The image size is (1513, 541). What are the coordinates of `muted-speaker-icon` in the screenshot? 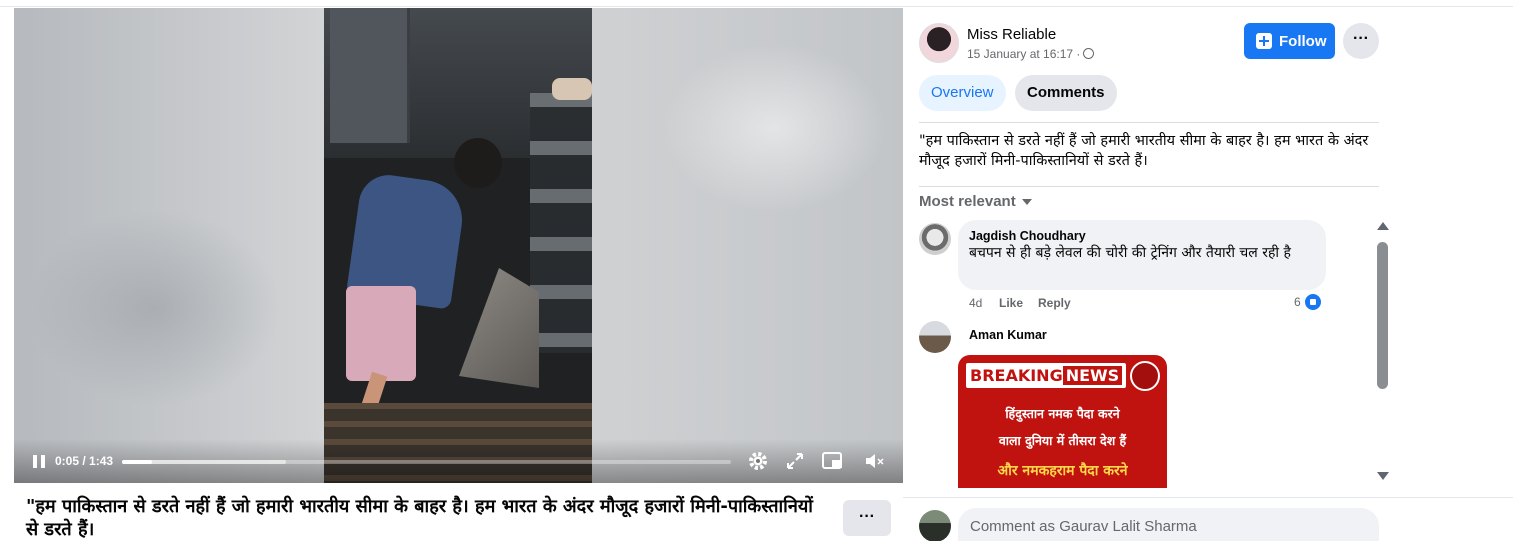 It's located at (875, 462).